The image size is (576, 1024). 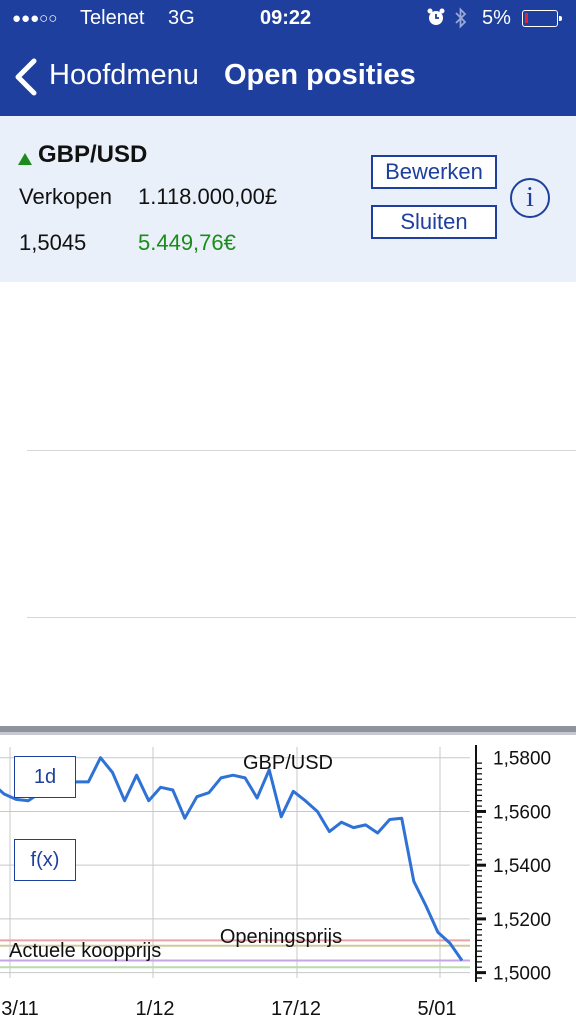 I want to click on battery-icon, so click(x=542, y=18).